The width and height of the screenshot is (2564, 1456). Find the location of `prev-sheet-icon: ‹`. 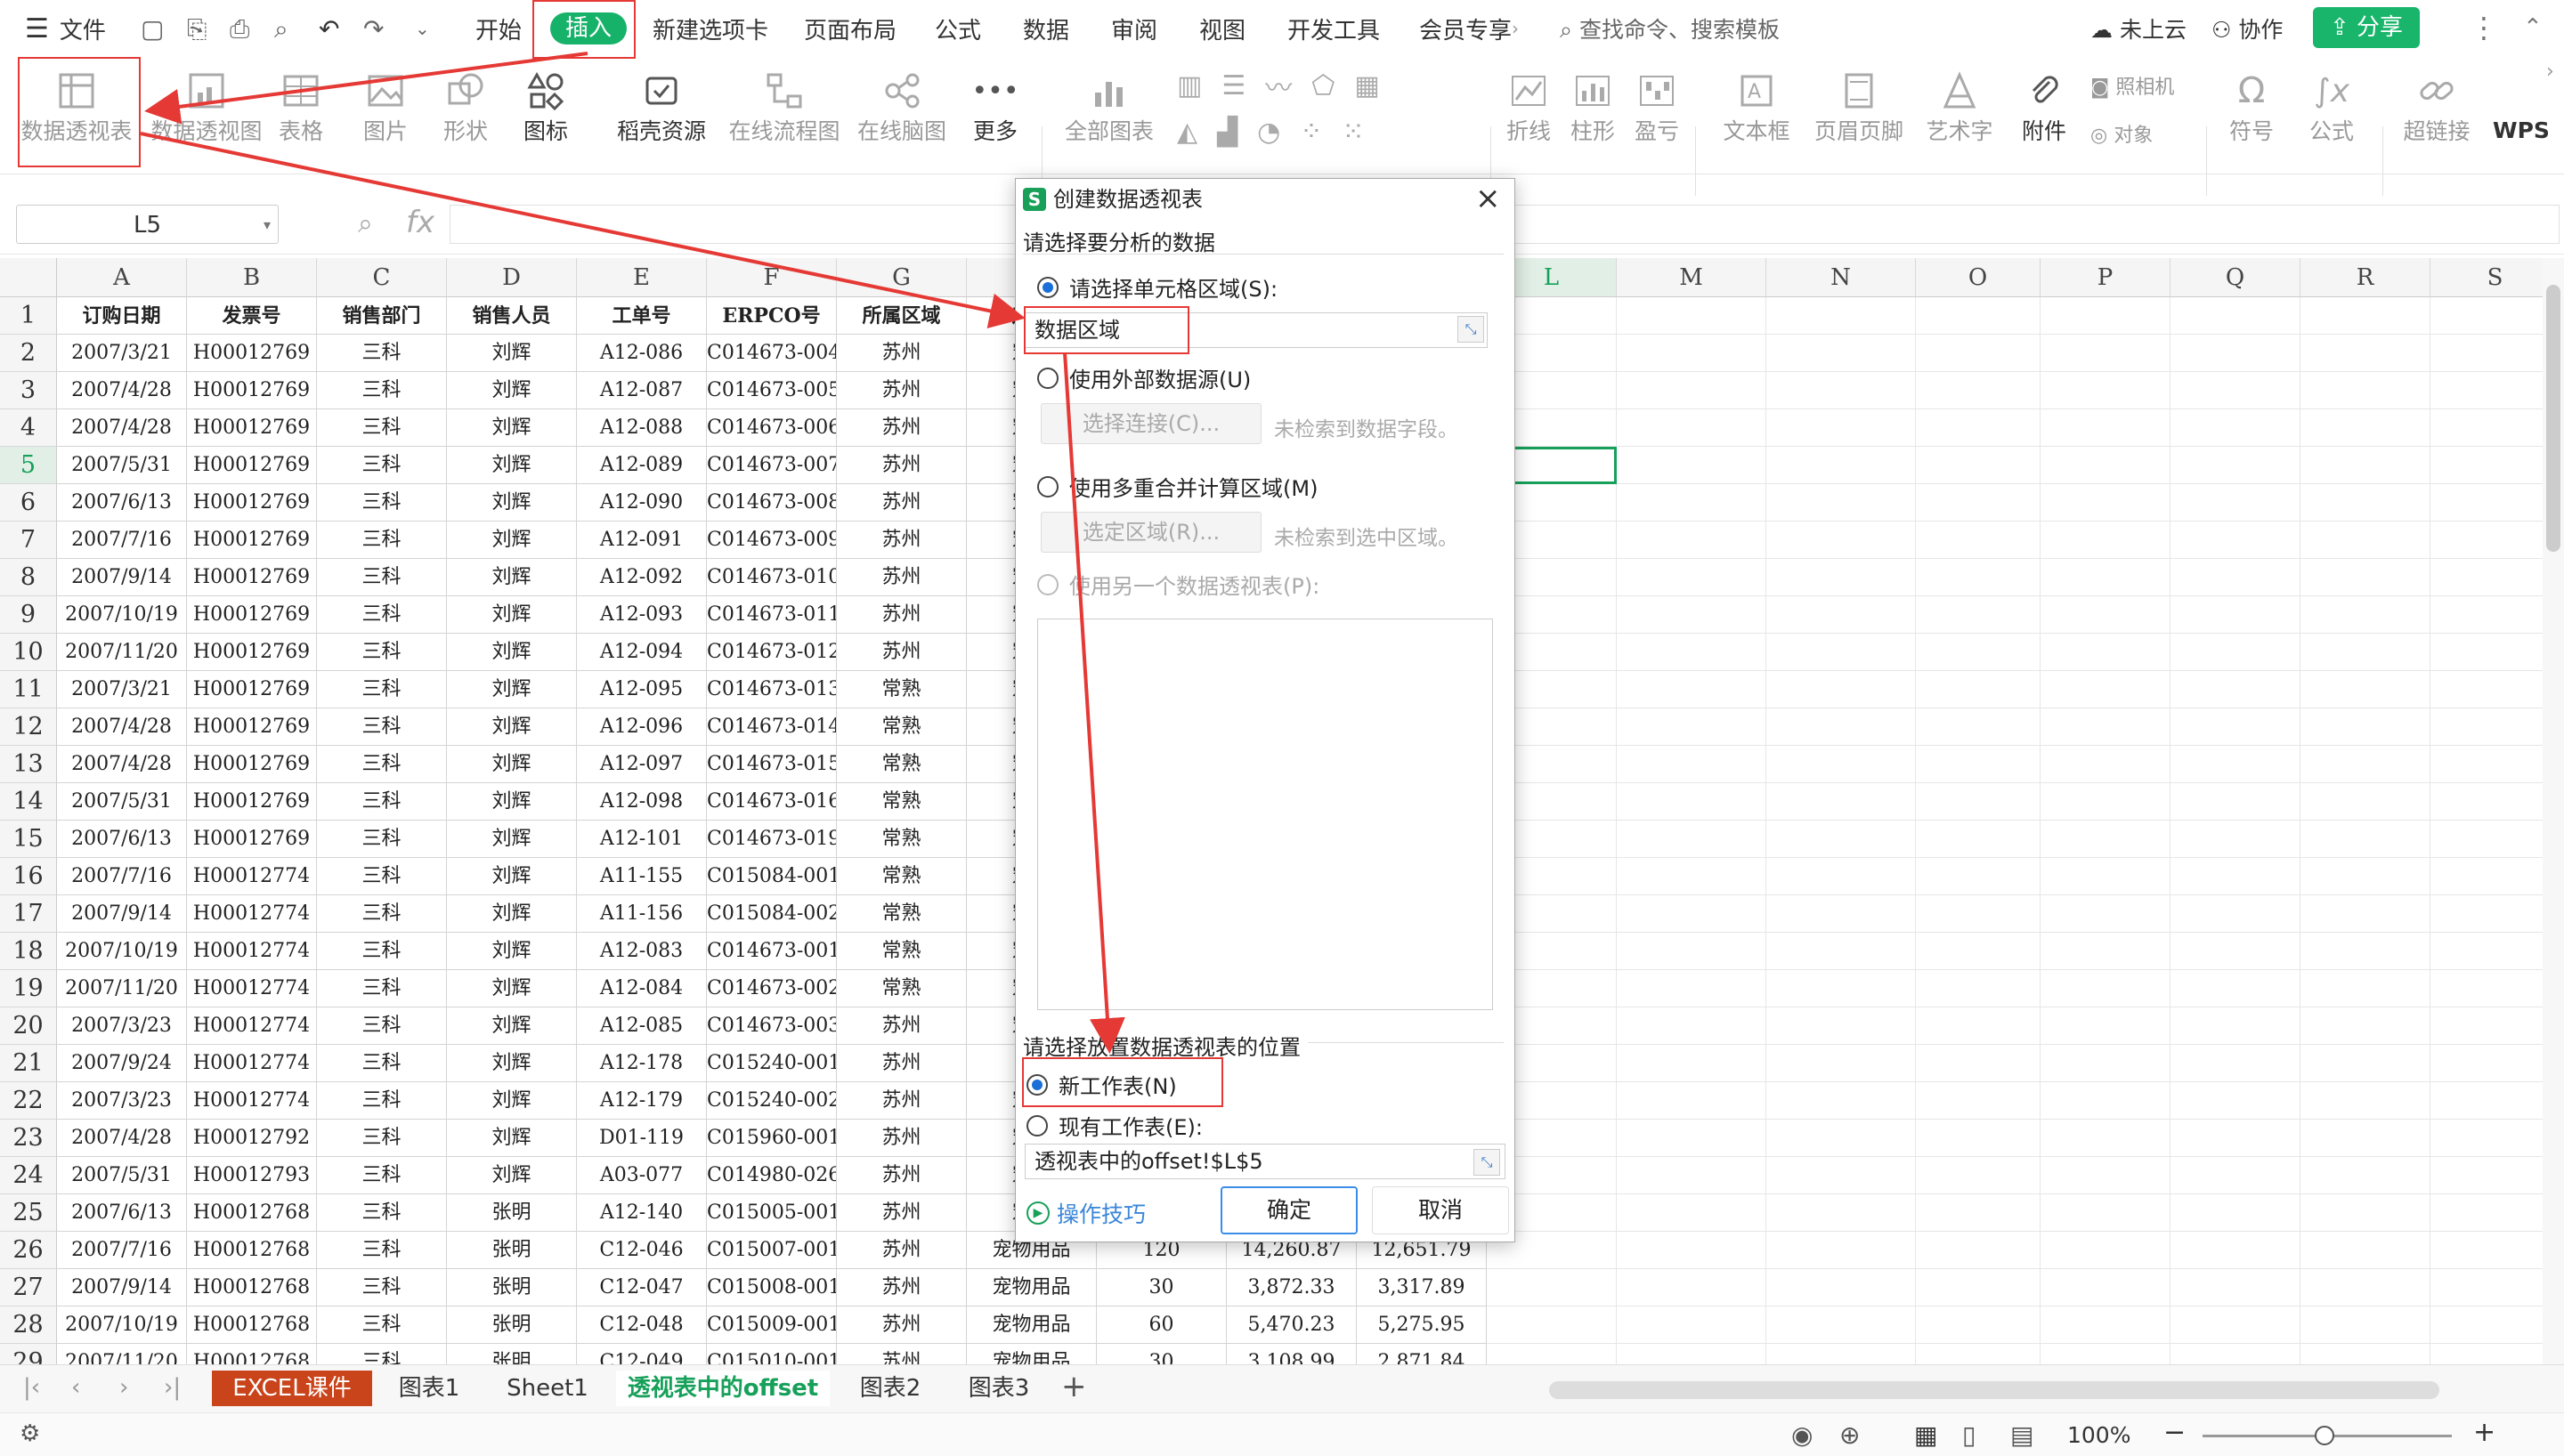

prev-sheet-icon: ‹ is located at coordinates (75, 1387).